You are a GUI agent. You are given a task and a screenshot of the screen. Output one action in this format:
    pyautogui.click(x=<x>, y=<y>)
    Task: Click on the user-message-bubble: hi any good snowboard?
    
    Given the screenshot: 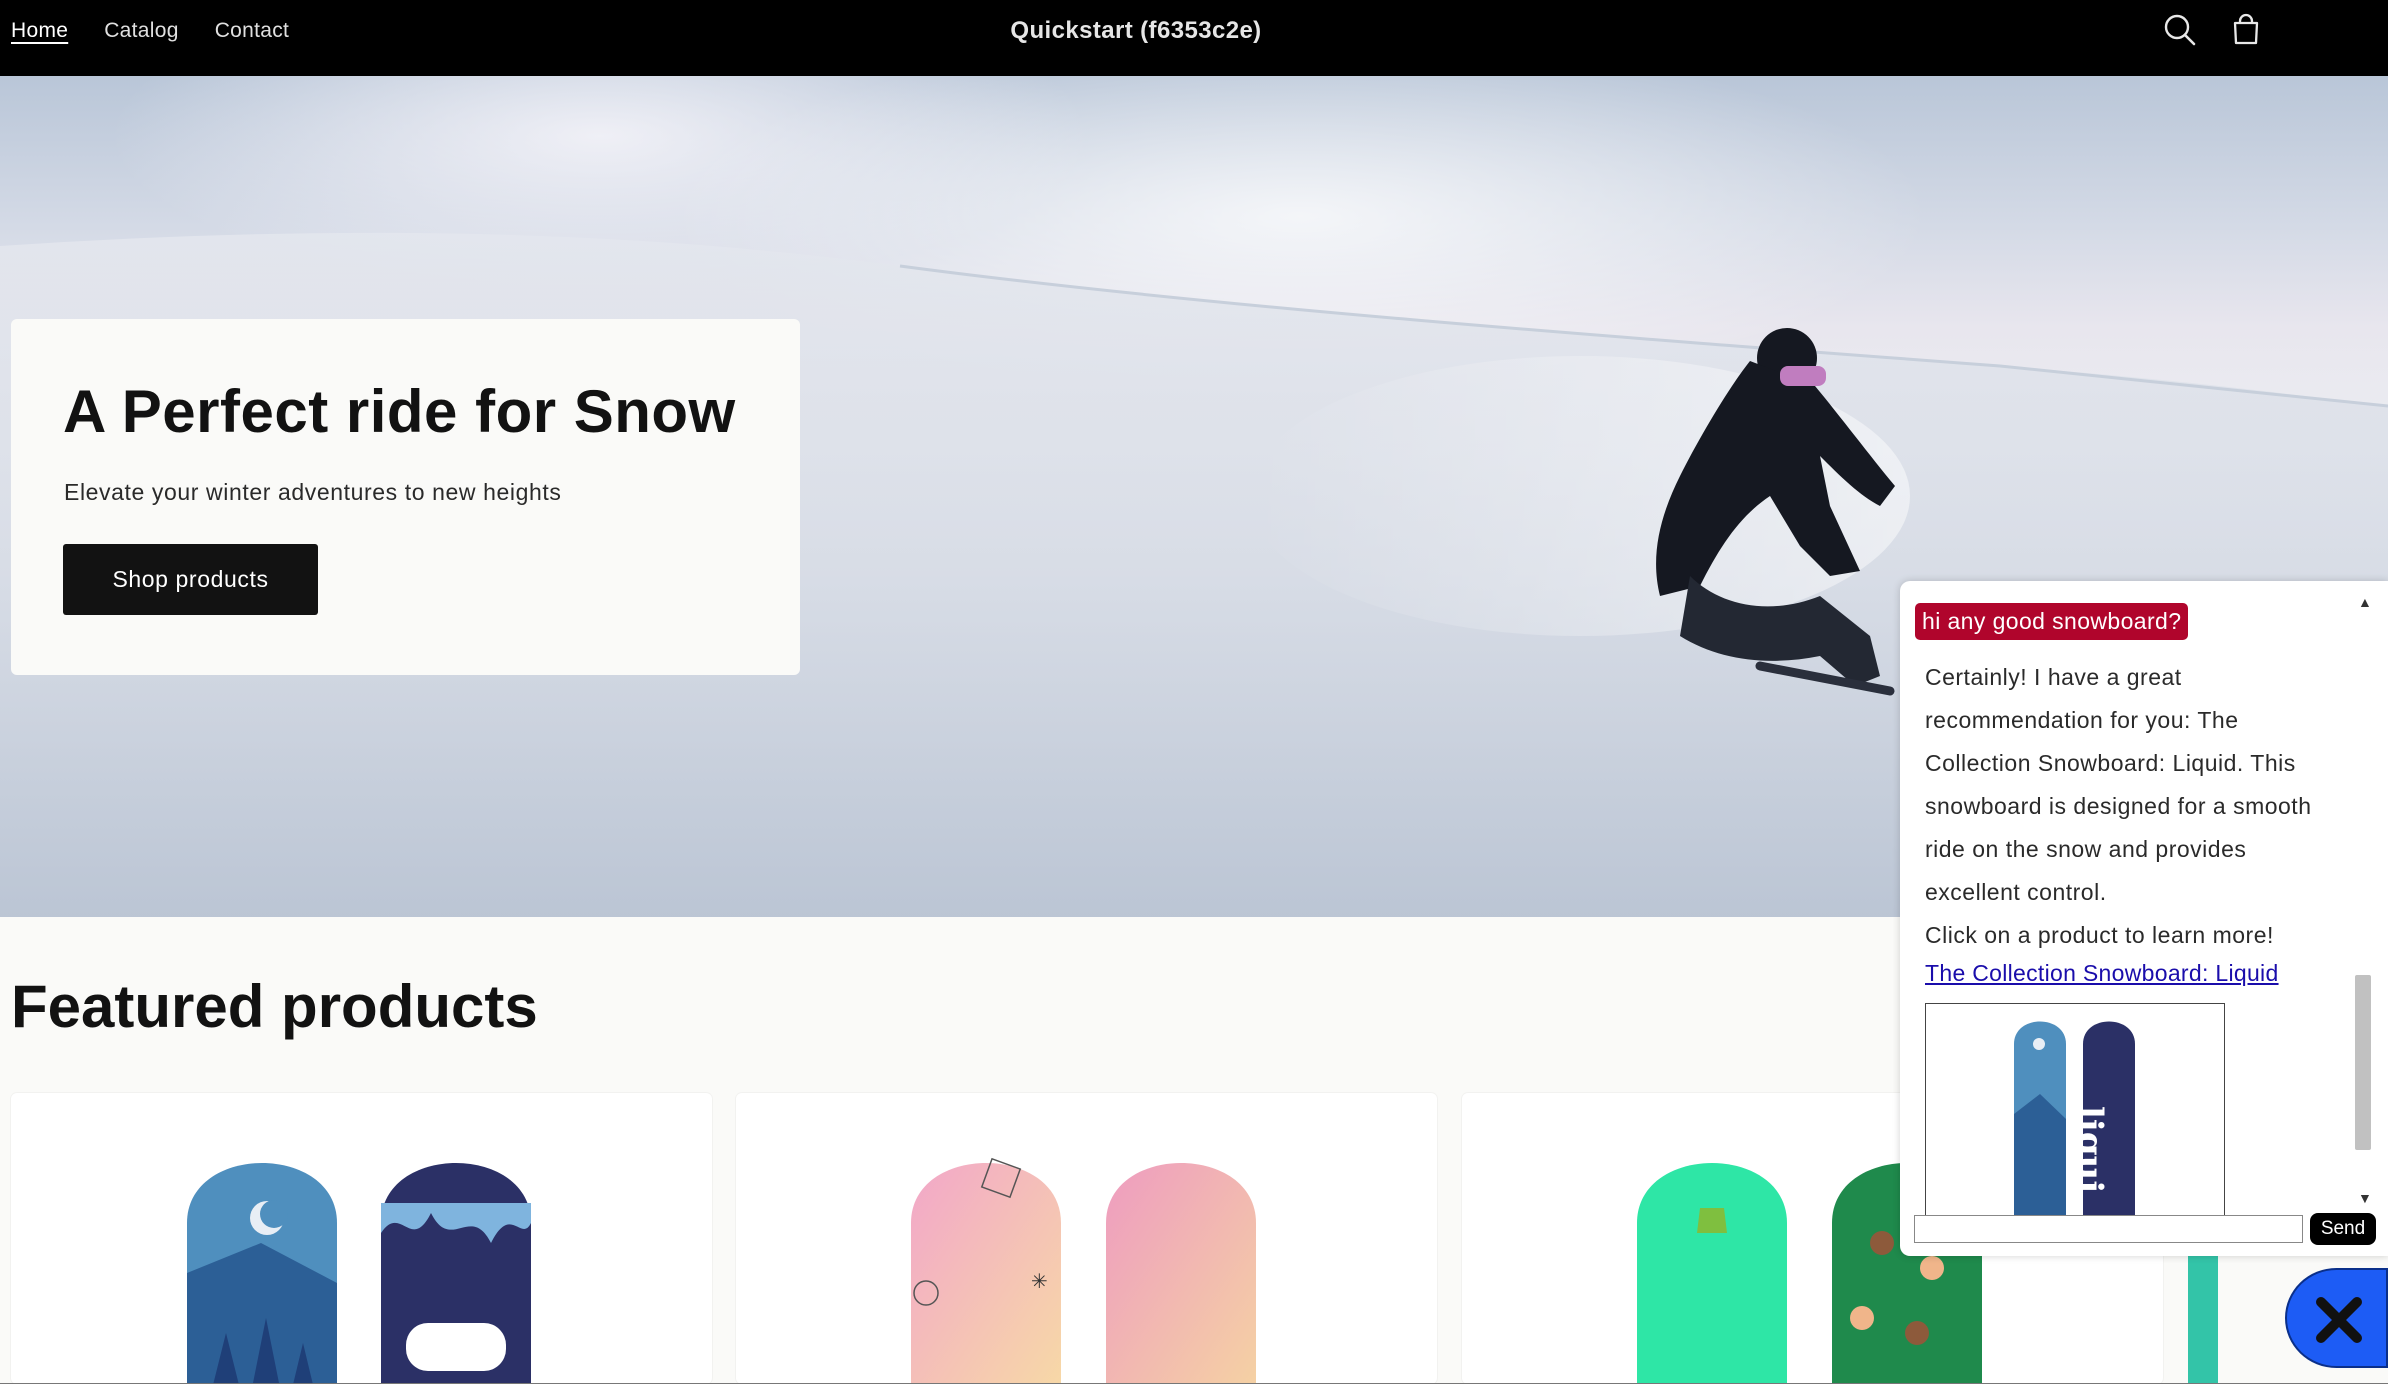 What is the action you would take?
    pyautogui.click(x=2052, y=621)
    